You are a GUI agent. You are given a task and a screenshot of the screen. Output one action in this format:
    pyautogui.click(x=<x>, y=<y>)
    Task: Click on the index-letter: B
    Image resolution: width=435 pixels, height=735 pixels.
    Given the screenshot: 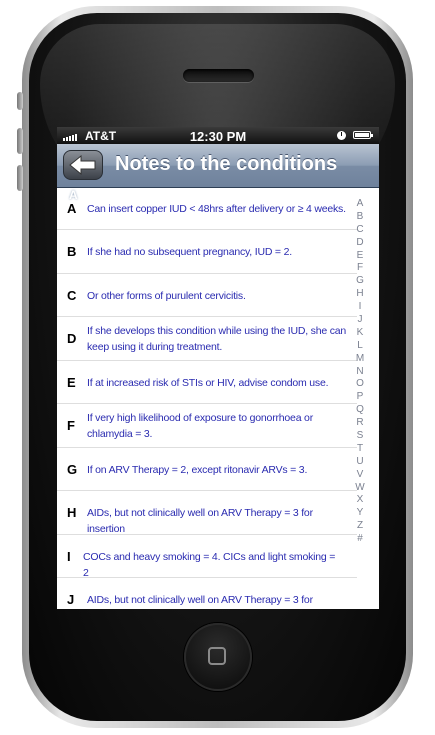 What is the action you would take?
    pyautogui.click(x=360, y=216)
    